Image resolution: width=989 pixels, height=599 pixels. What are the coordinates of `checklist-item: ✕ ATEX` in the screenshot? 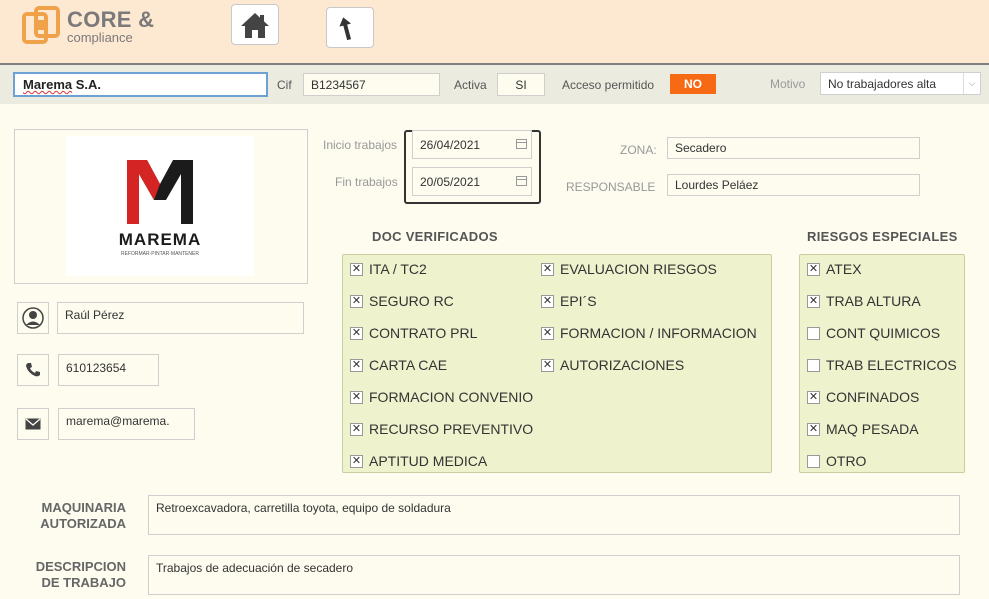 It's located at (834, 269).